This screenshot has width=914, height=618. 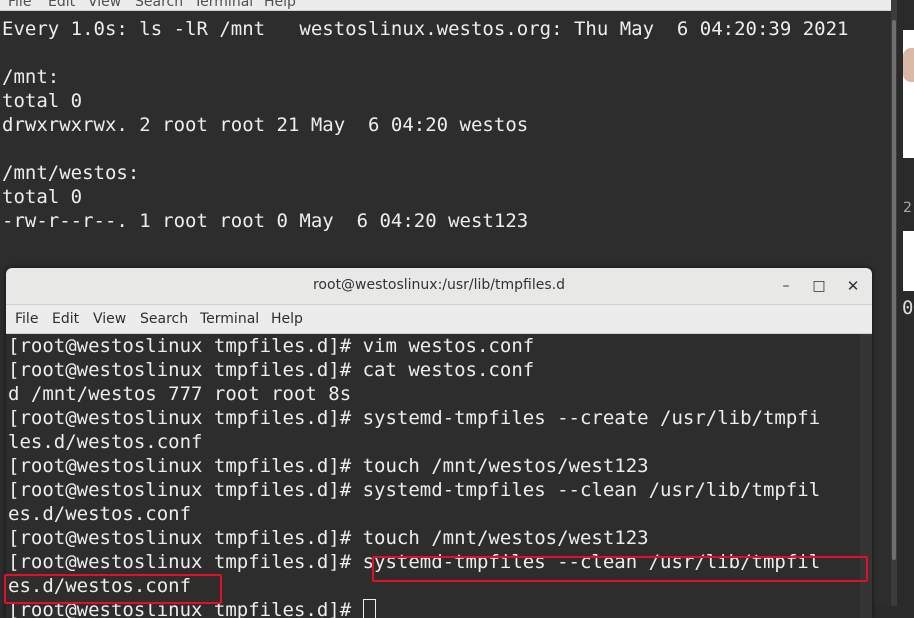 I want to click on menu-terminal: Terminal, so click(x=229, y=319).